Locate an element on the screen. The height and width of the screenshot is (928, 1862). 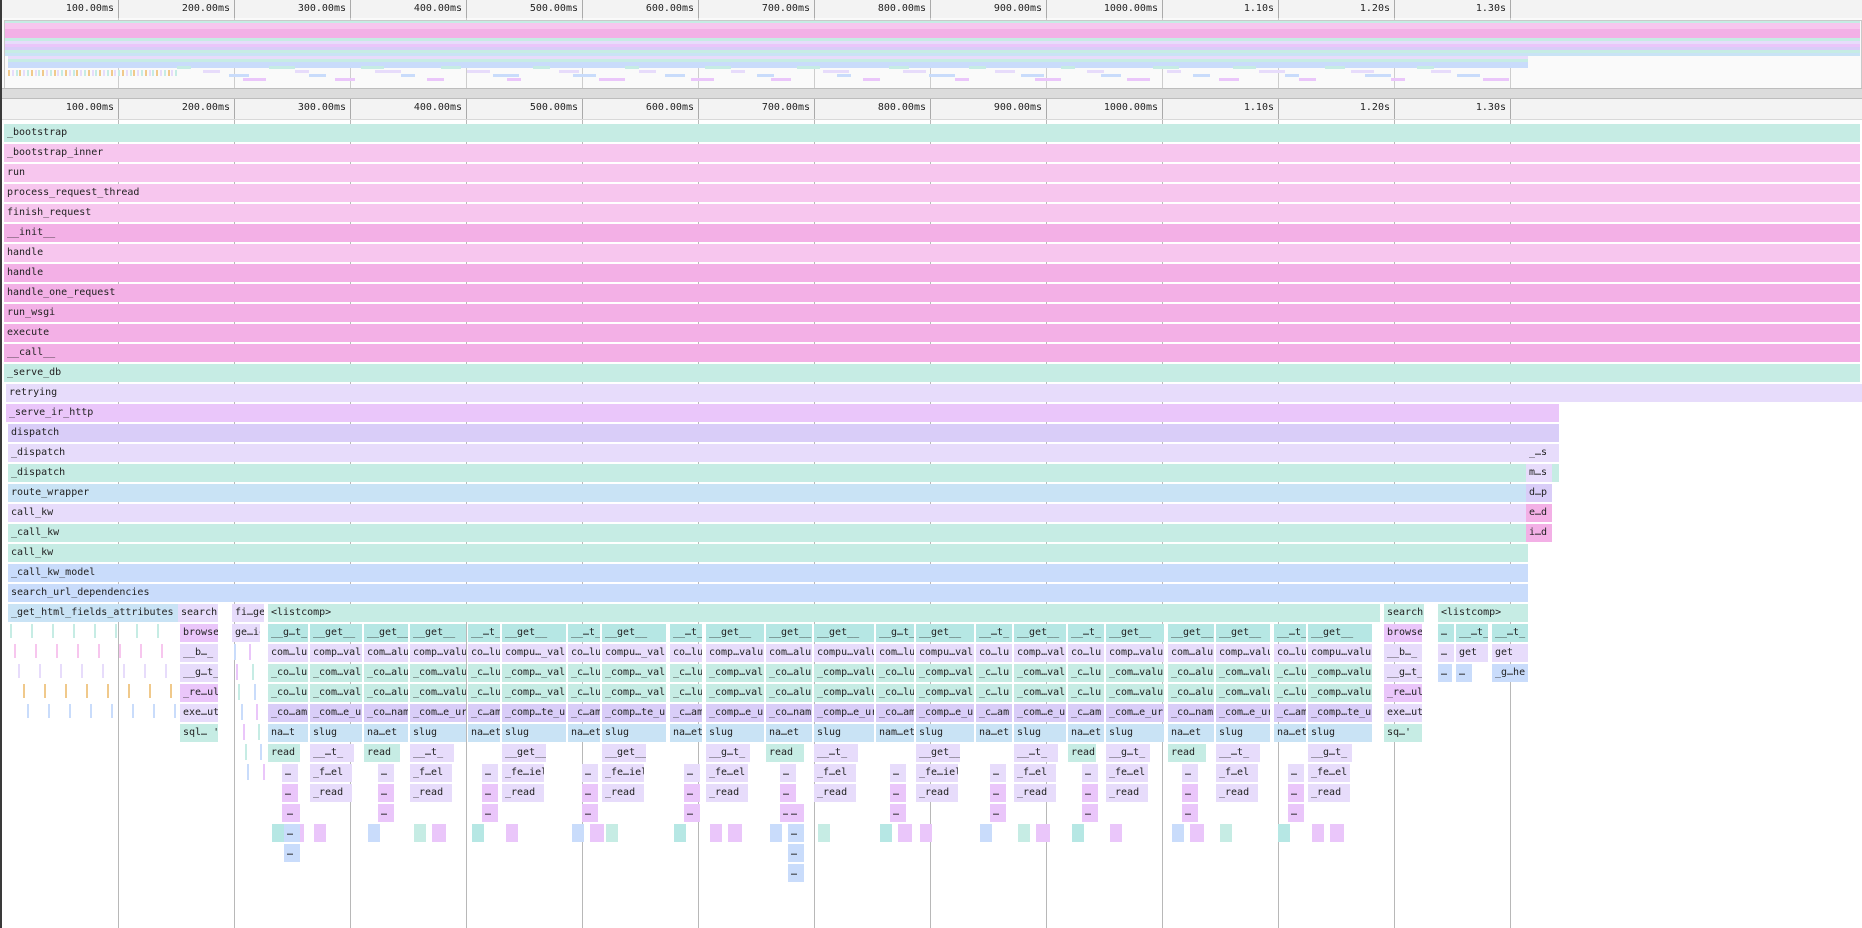
stack-frame-bootstrap-inner: _bootstrap_inner is located at coordinates (932, 153).